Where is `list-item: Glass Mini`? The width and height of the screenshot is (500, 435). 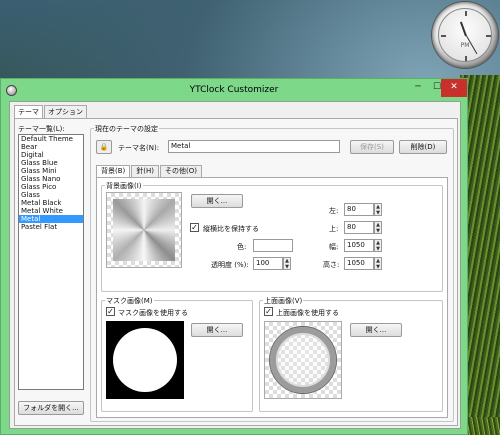
list-item: Glass Mini is located at coordinates (51, 171).